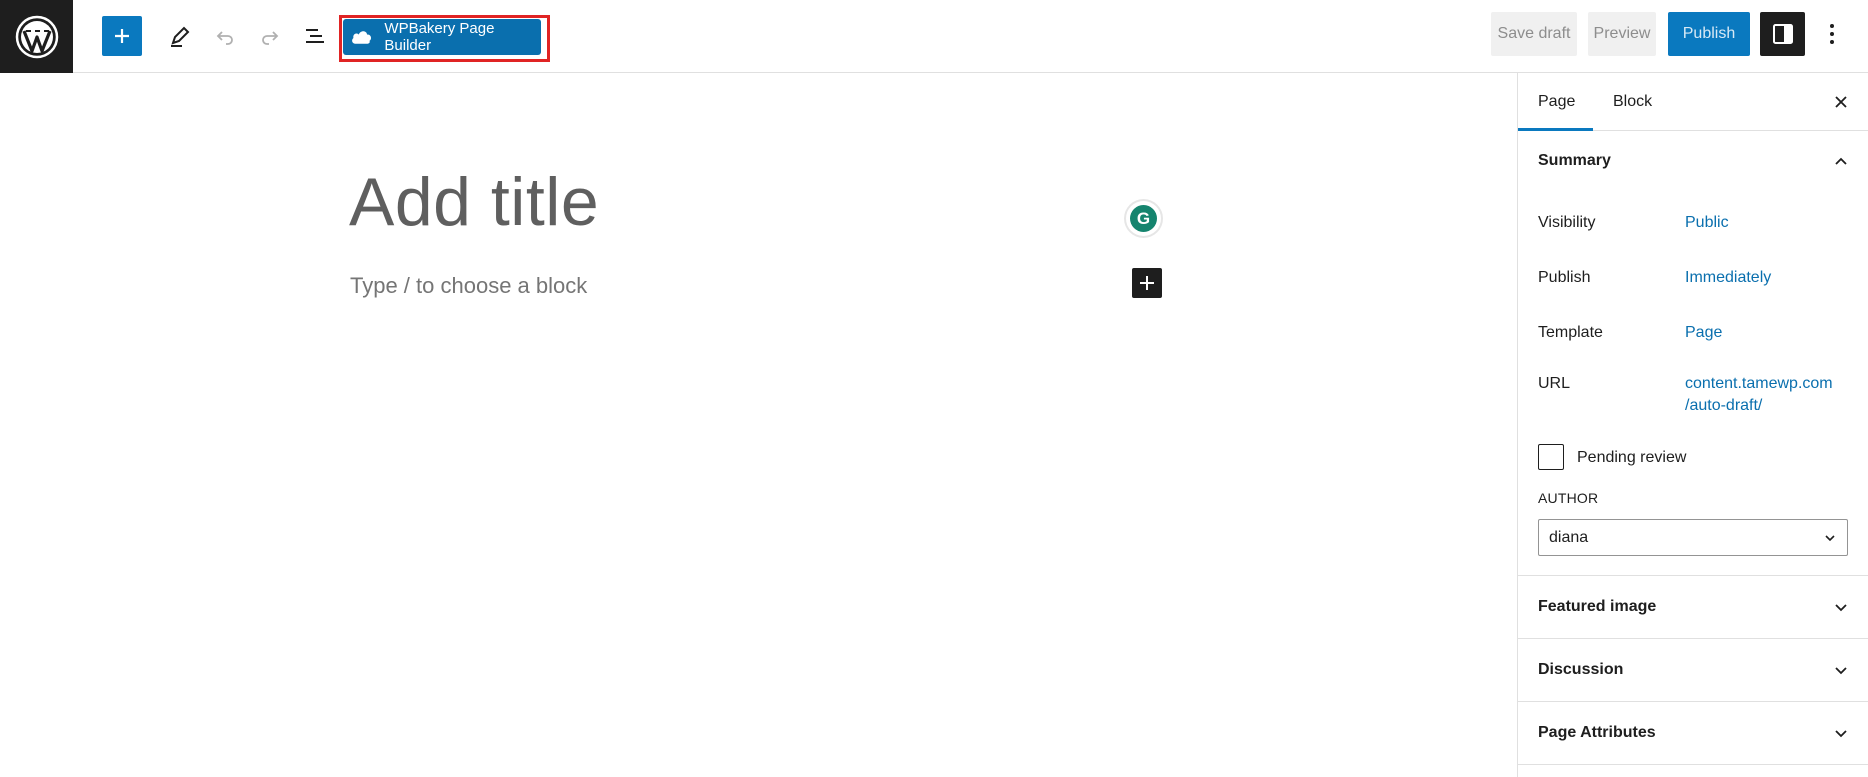  I want to click on featured-image-title: Featured image, so click(1597, 606).